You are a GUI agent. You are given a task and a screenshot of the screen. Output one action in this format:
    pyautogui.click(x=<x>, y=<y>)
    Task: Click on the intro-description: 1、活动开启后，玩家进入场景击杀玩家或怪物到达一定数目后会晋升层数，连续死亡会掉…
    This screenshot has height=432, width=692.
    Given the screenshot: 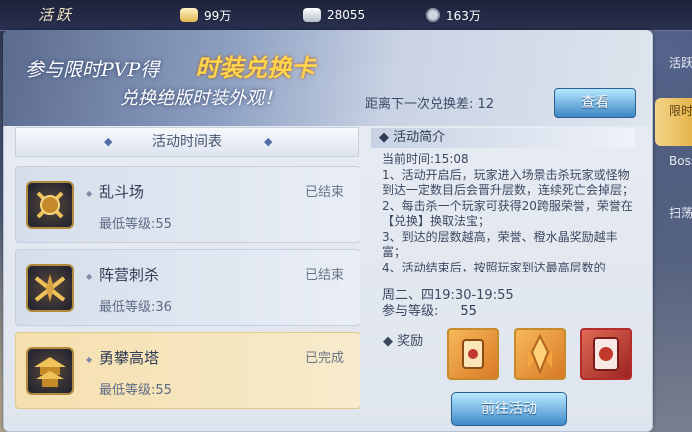 What is the action you would take?
    pyautogui.click(x=508, y=220)
    